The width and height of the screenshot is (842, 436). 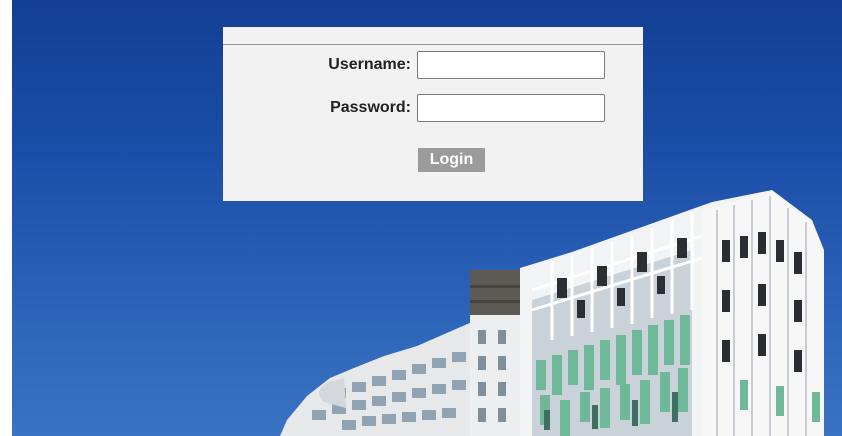 I want to click on login-button: Login, so click(x=451, y=160).